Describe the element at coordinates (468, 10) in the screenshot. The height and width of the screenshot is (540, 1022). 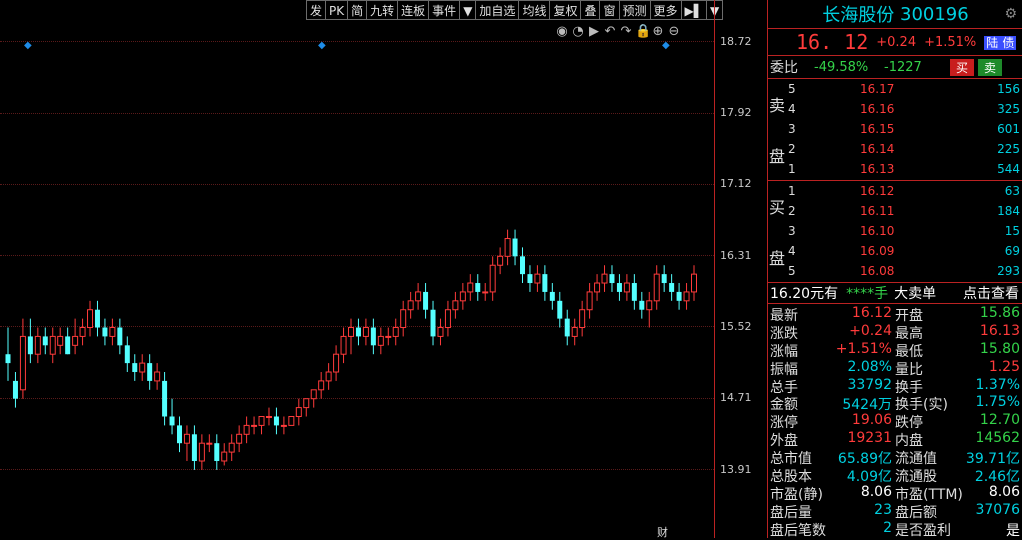
I see `toolbar-button: ▼` at that location.